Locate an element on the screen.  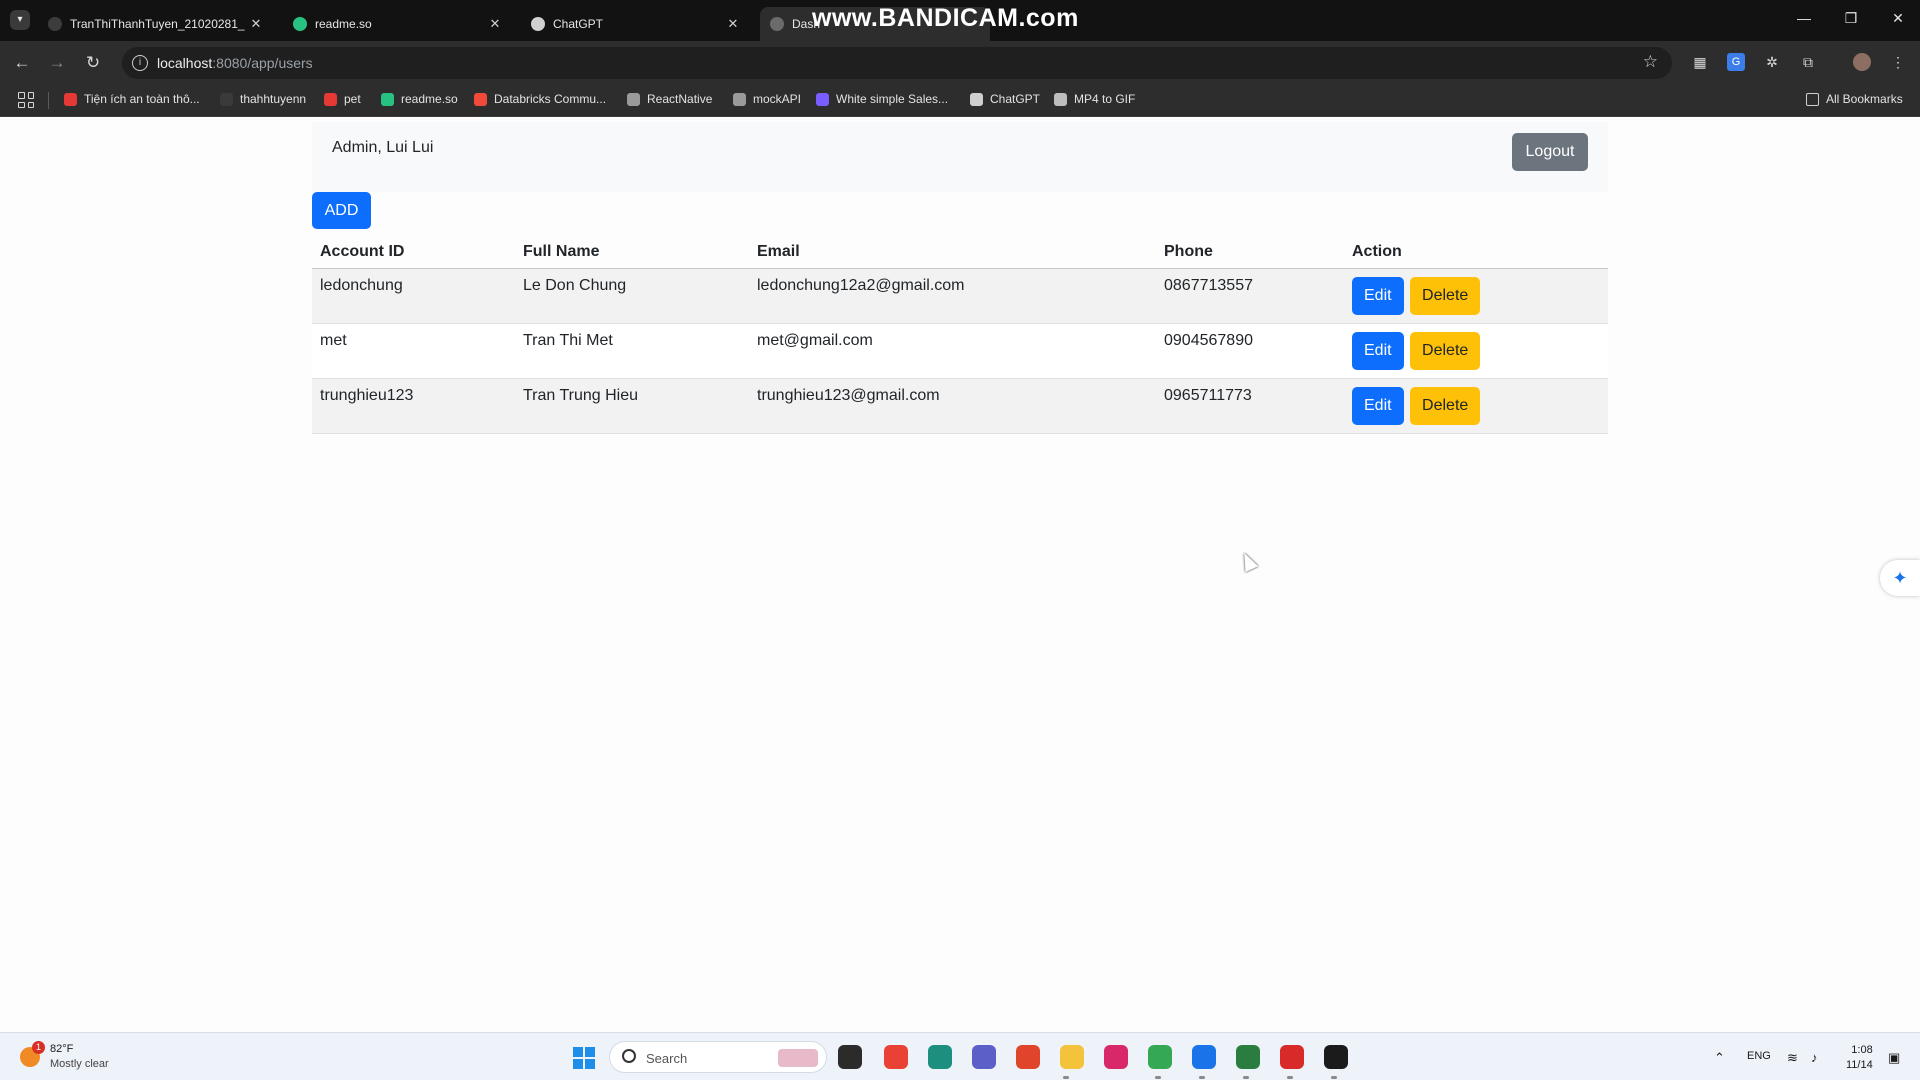
bookmark-item: MP4 to GIF is located at coordinates (1094, 99).